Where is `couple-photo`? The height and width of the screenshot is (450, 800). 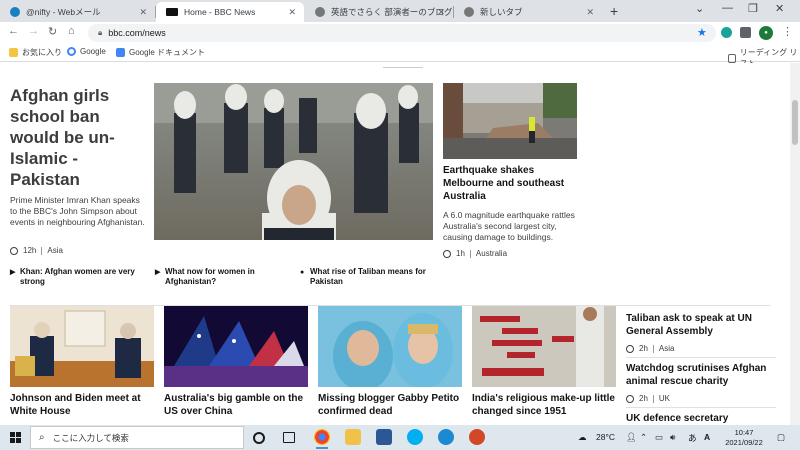
couple-photo is located at coordinates (390, 346).